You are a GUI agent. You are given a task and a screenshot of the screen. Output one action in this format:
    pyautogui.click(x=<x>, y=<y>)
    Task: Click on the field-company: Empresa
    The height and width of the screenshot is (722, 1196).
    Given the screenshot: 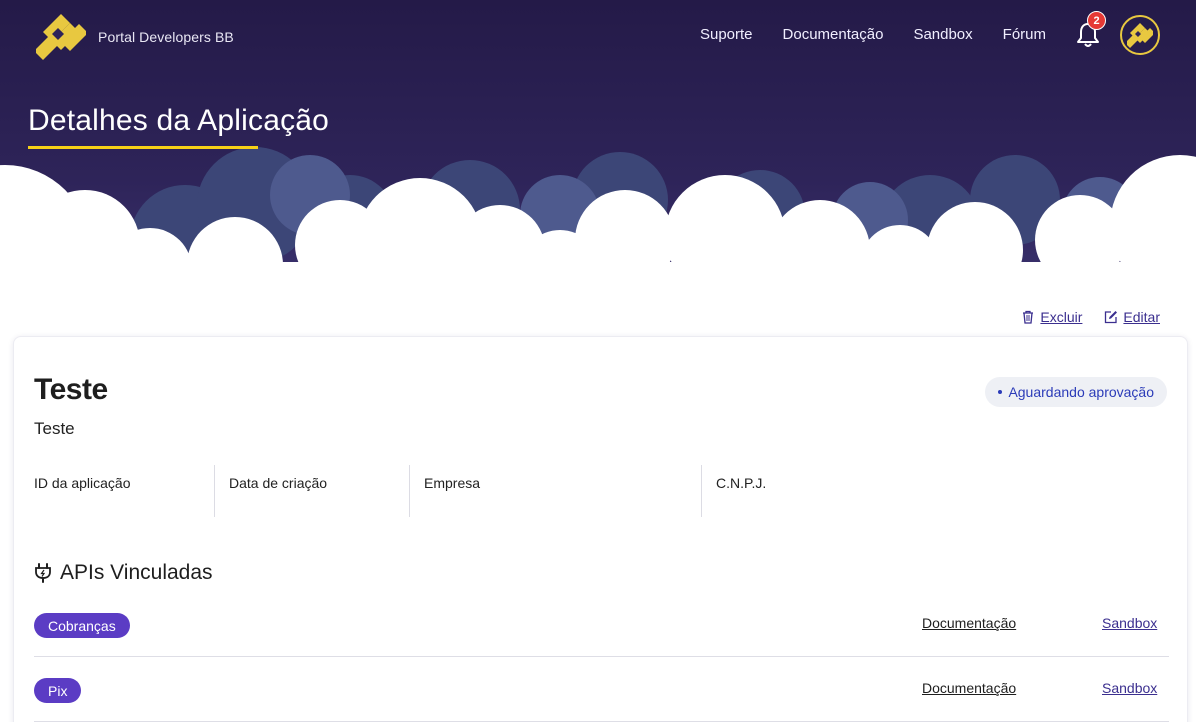 What is the action you would take?
    pyautogui.click(x=555, y=491)
    